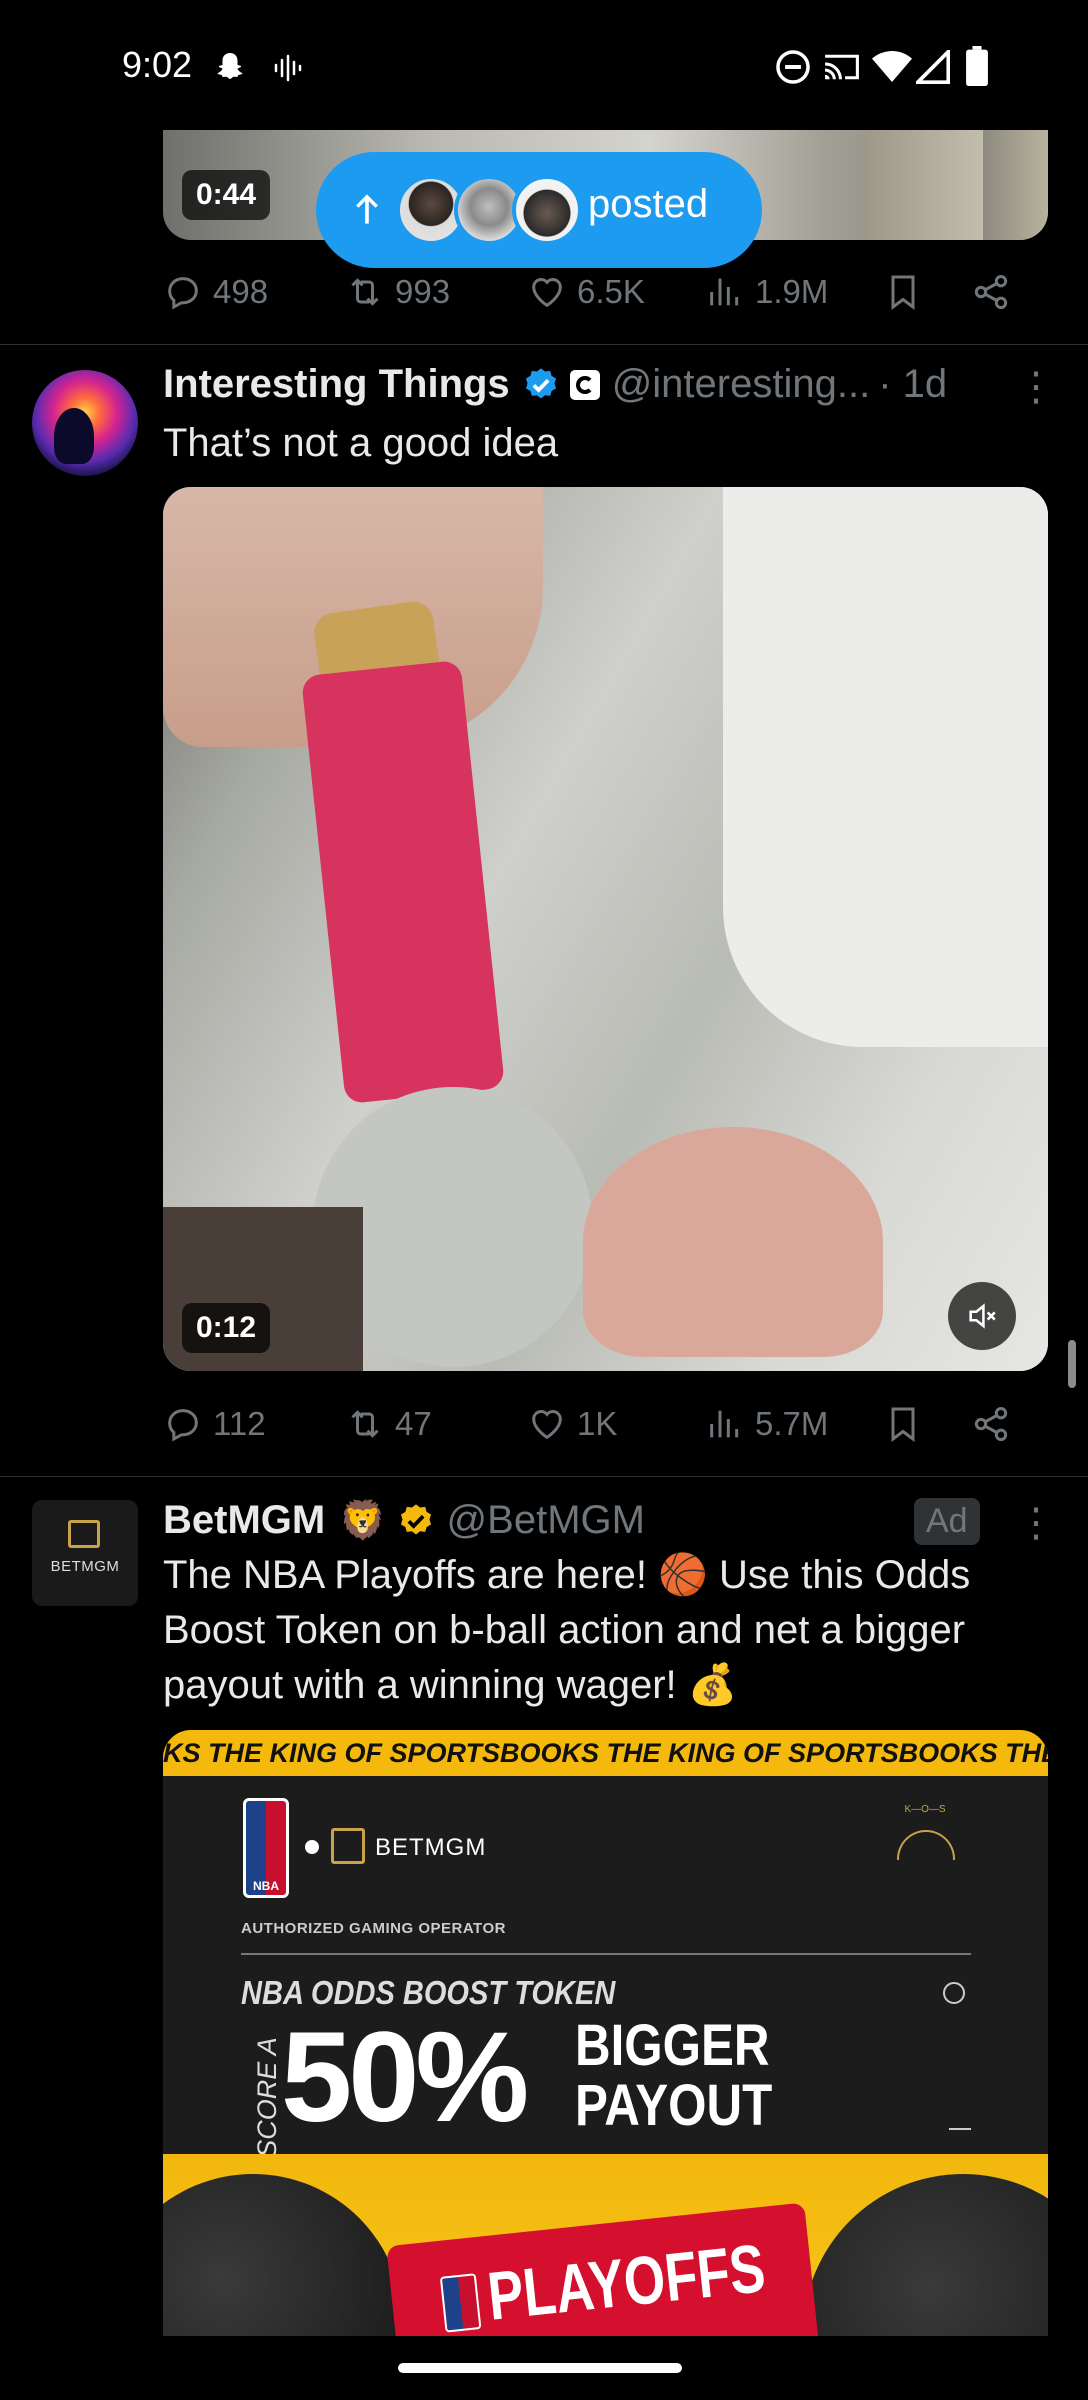 This screenshot has width=1088, height=2400. Describe the element at coordinates (363, 1520) in the screenshot. I see `lion-emoji-icon: 🦁` at that location.